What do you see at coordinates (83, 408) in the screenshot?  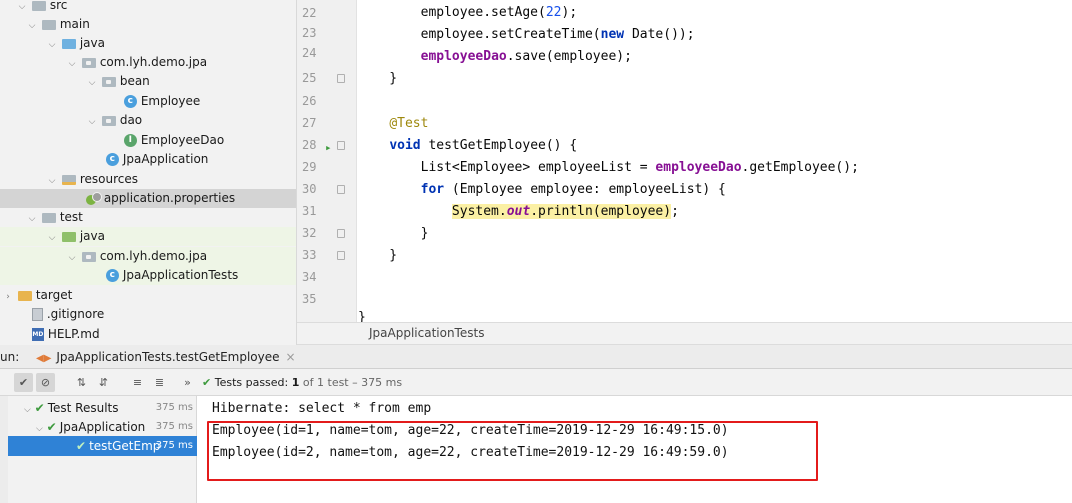 I see `test-node-label: Test Results` at bounding box center [83, 408].